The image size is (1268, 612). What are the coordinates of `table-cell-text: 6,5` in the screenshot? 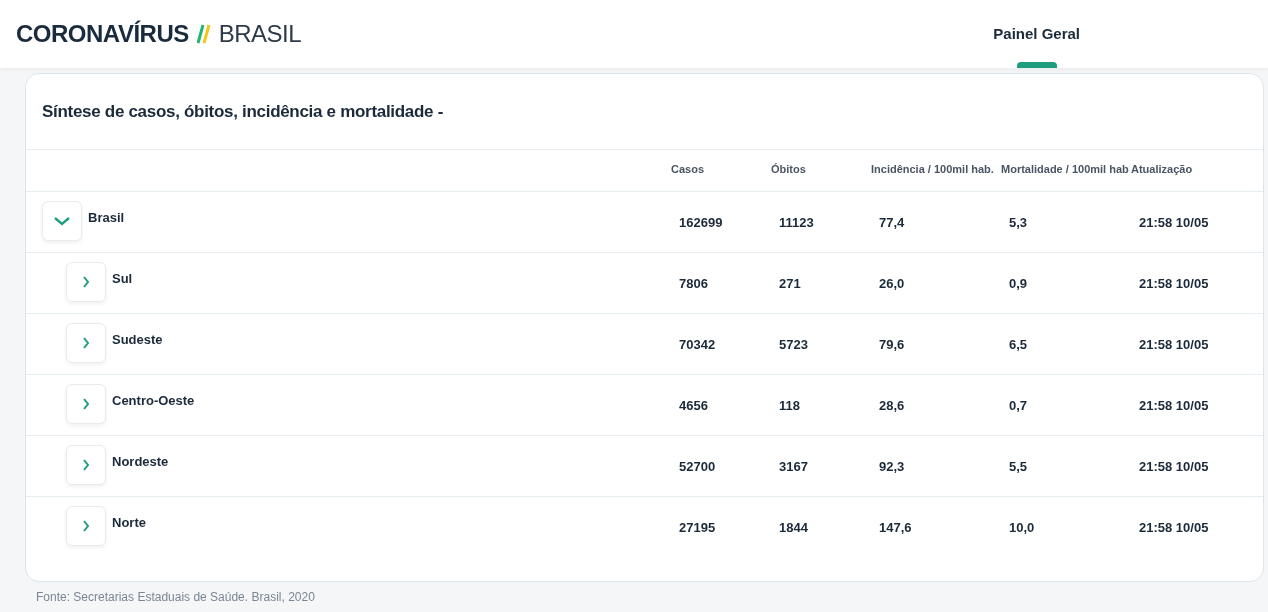 It's located at (1018, 344).